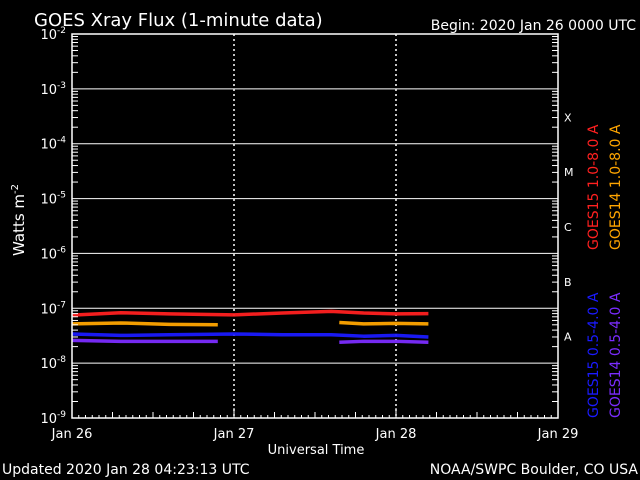  I want to click on flare-class-label: B, so click(568, 282).